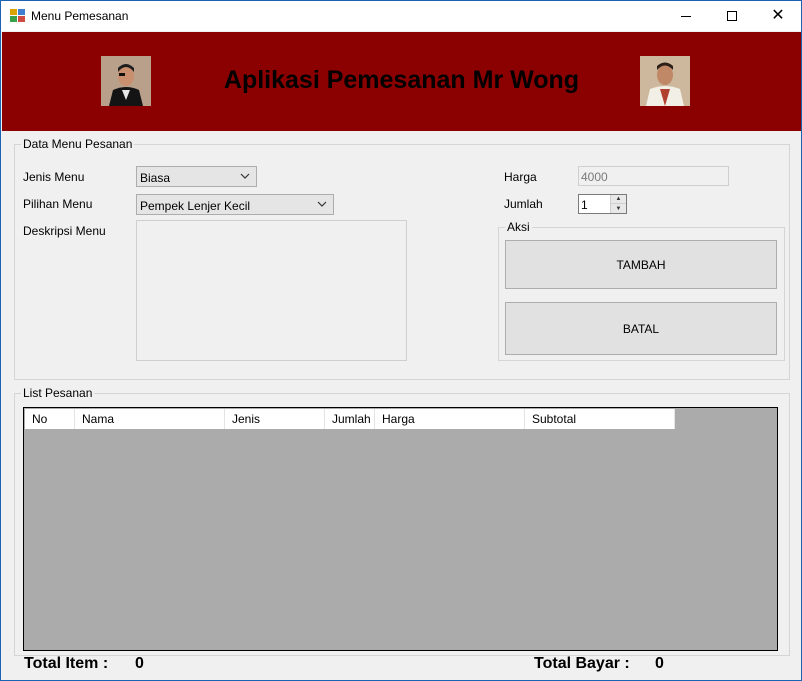  Describe the element at coordinates (58, 393) in the screenshot. I see `list-pesanan-legend: List Pesanan` at that location.